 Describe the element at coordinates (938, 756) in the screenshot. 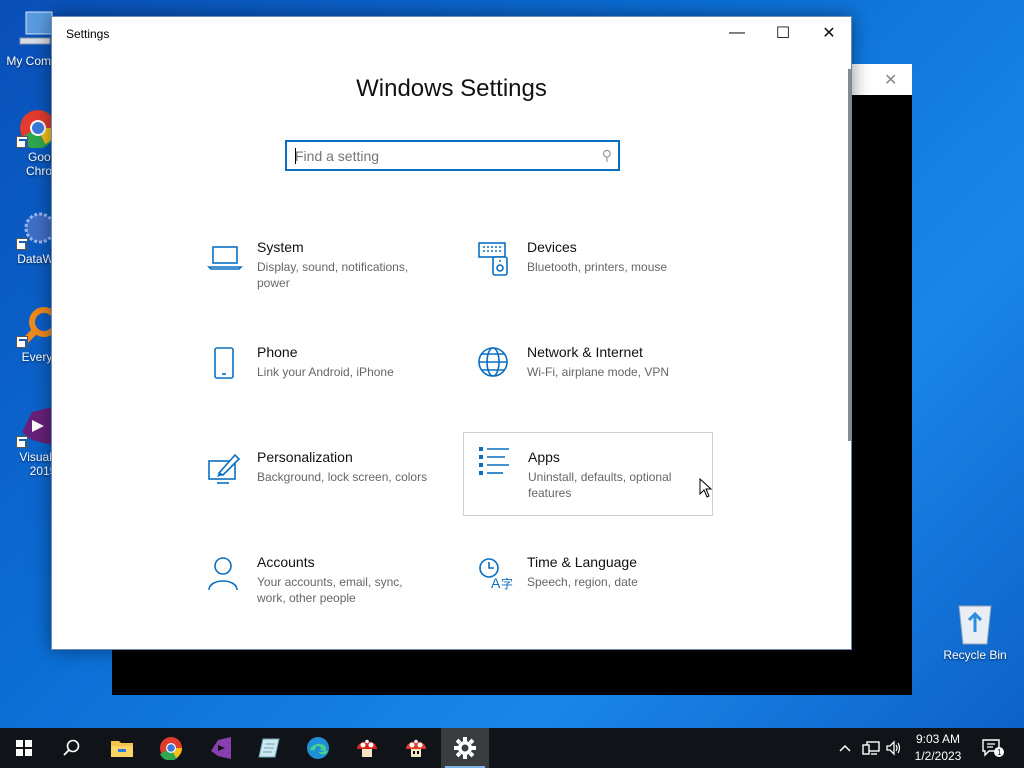

I see `clock-date: 1/2/2023` at that location.